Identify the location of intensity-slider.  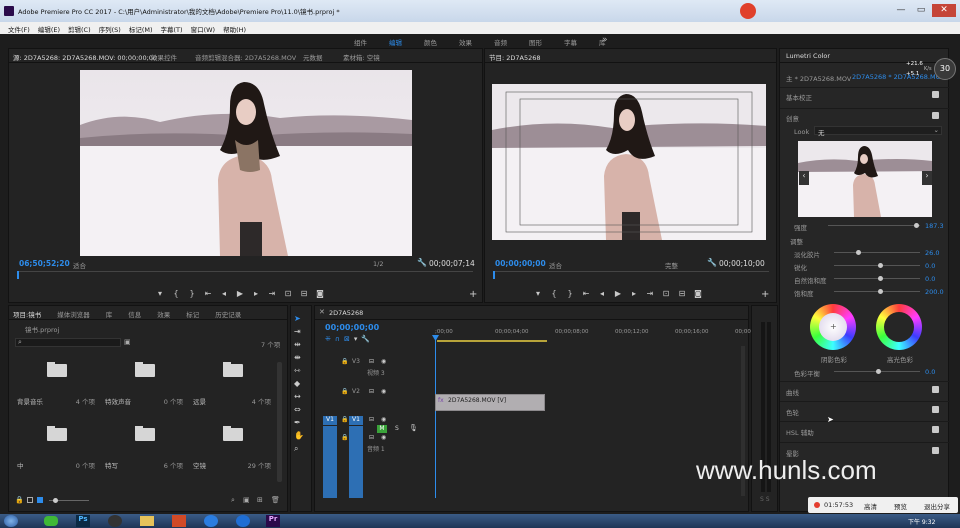
(874, 225).